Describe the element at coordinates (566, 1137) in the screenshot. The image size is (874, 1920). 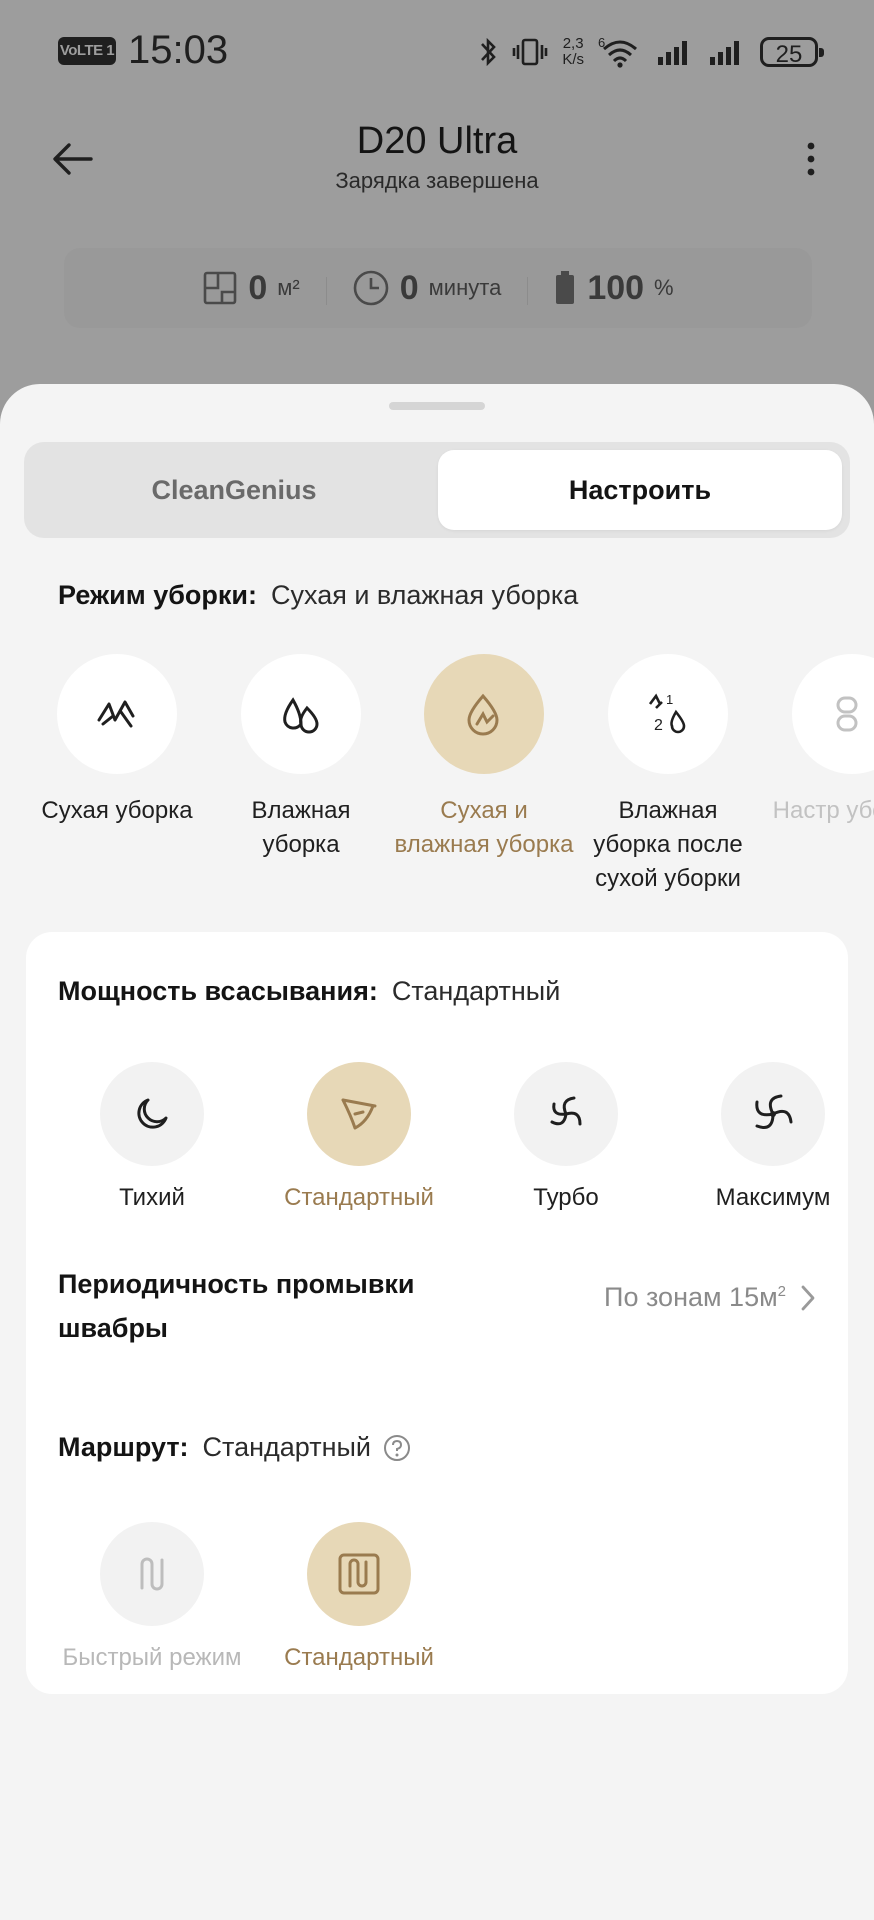
I see `suction-option-turbo: Турбо` at that location.